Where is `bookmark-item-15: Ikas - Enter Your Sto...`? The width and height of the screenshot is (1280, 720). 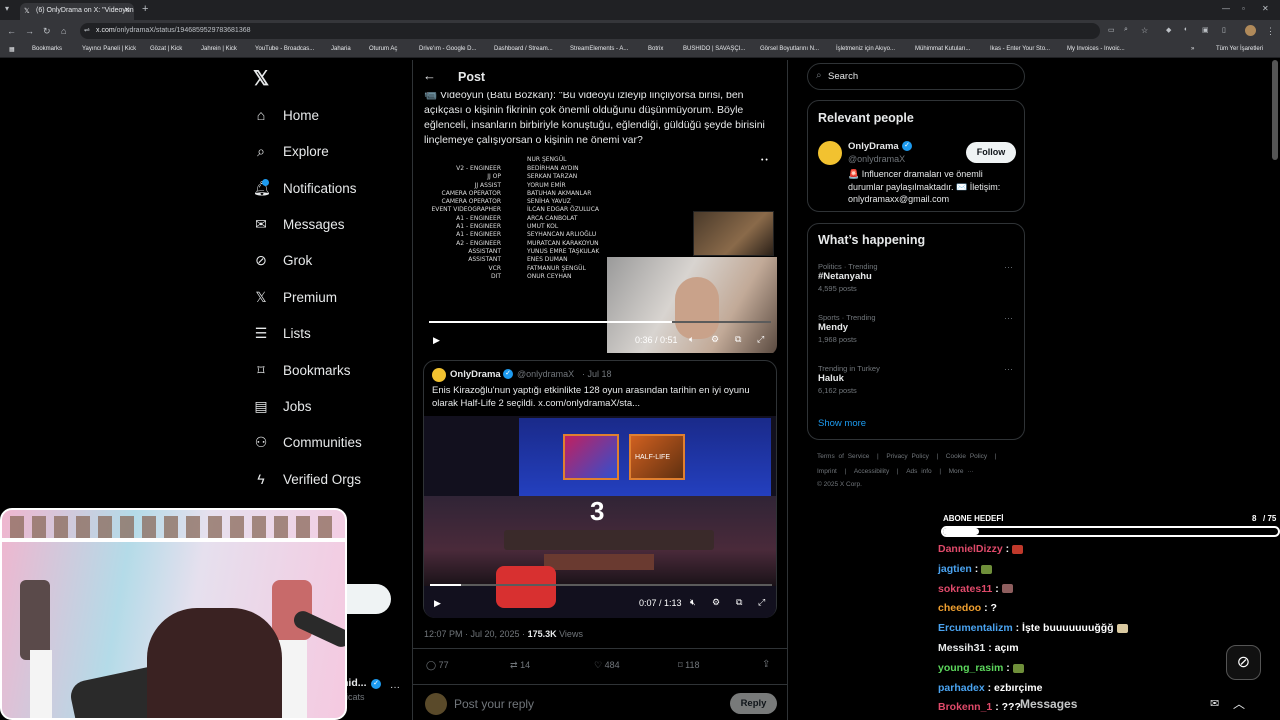
bookmark-item-15: Ikas - Enter Your Sto... is located at coordinates (1020, 49).